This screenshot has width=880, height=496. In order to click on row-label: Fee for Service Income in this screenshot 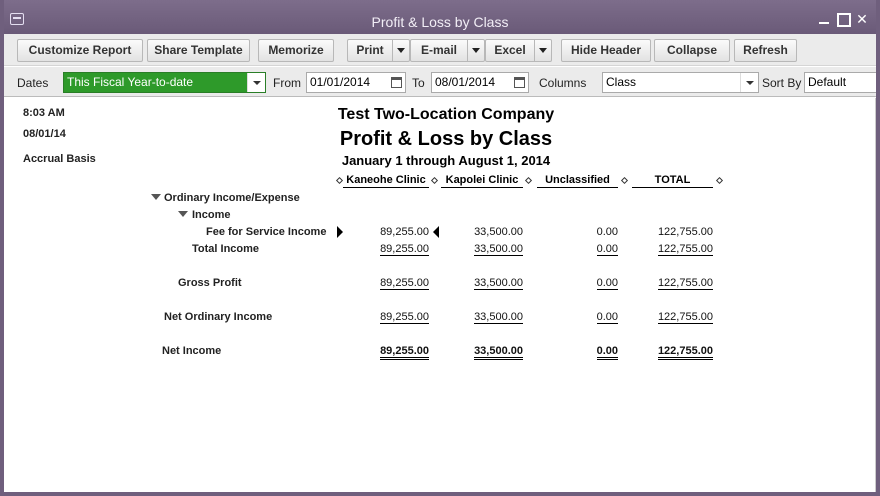, I will do `click(266, 232)`.